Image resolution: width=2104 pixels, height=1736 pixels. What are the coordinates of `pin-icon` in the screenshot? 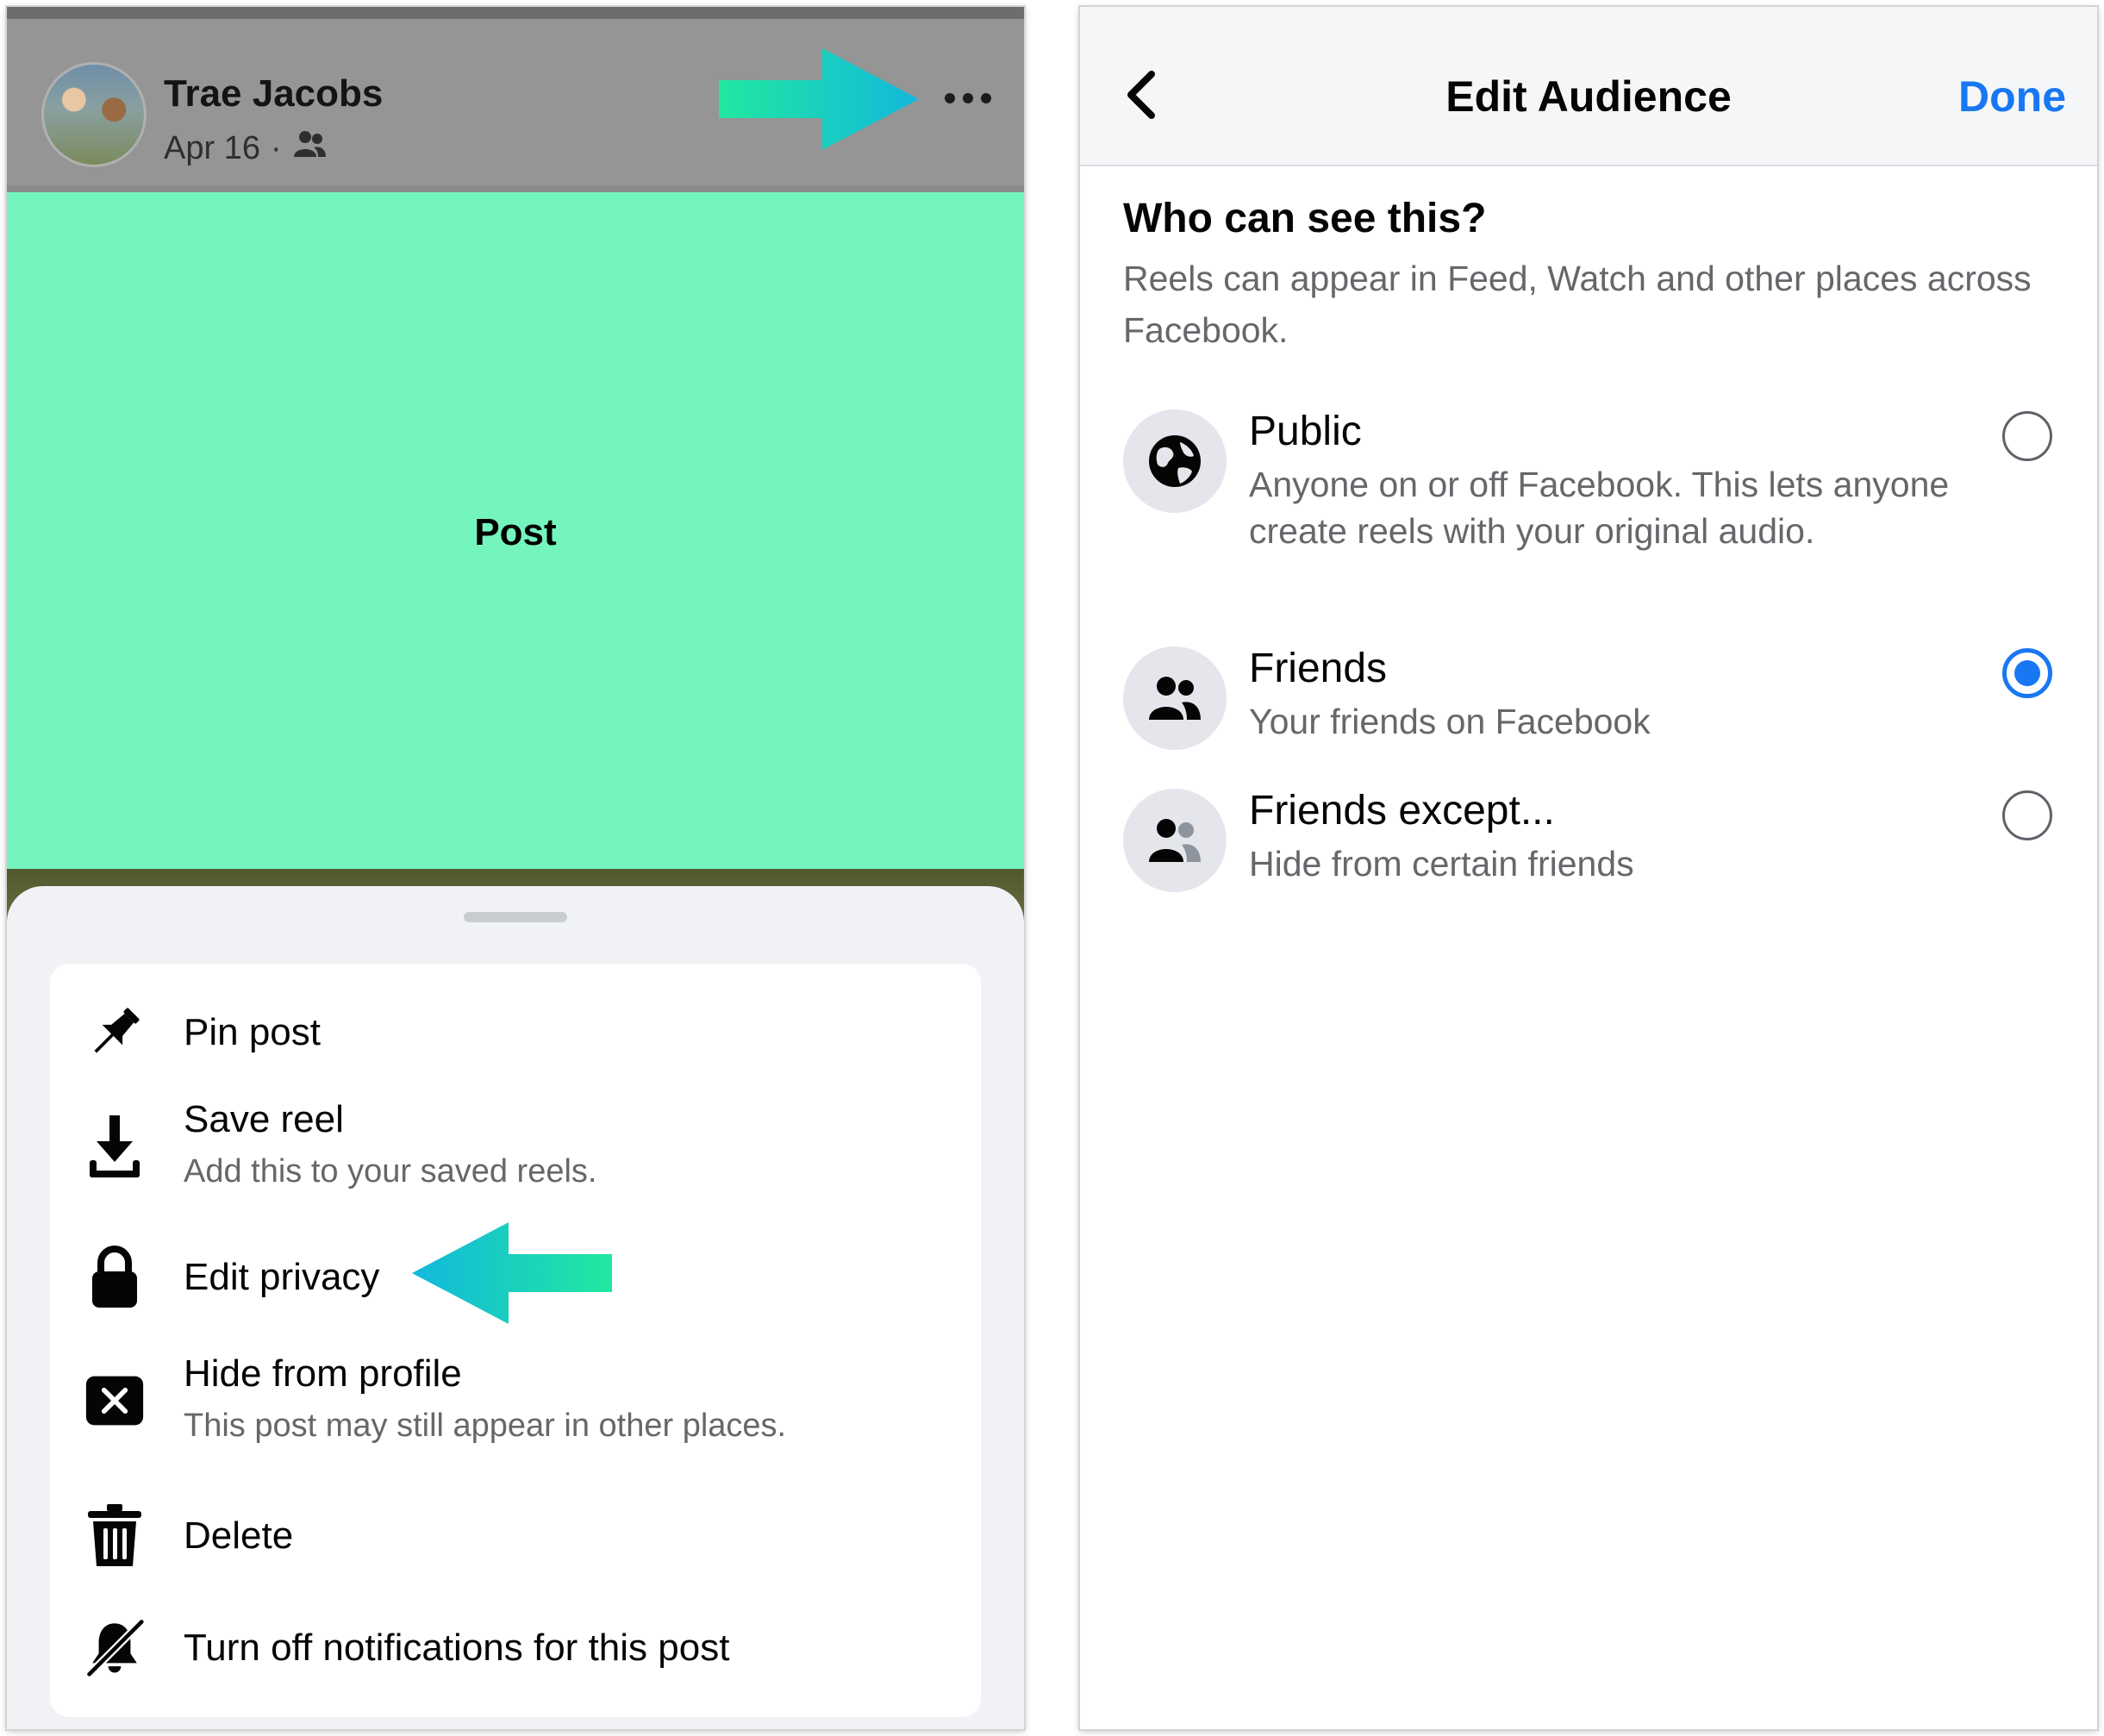 It's located at (114, 1032).